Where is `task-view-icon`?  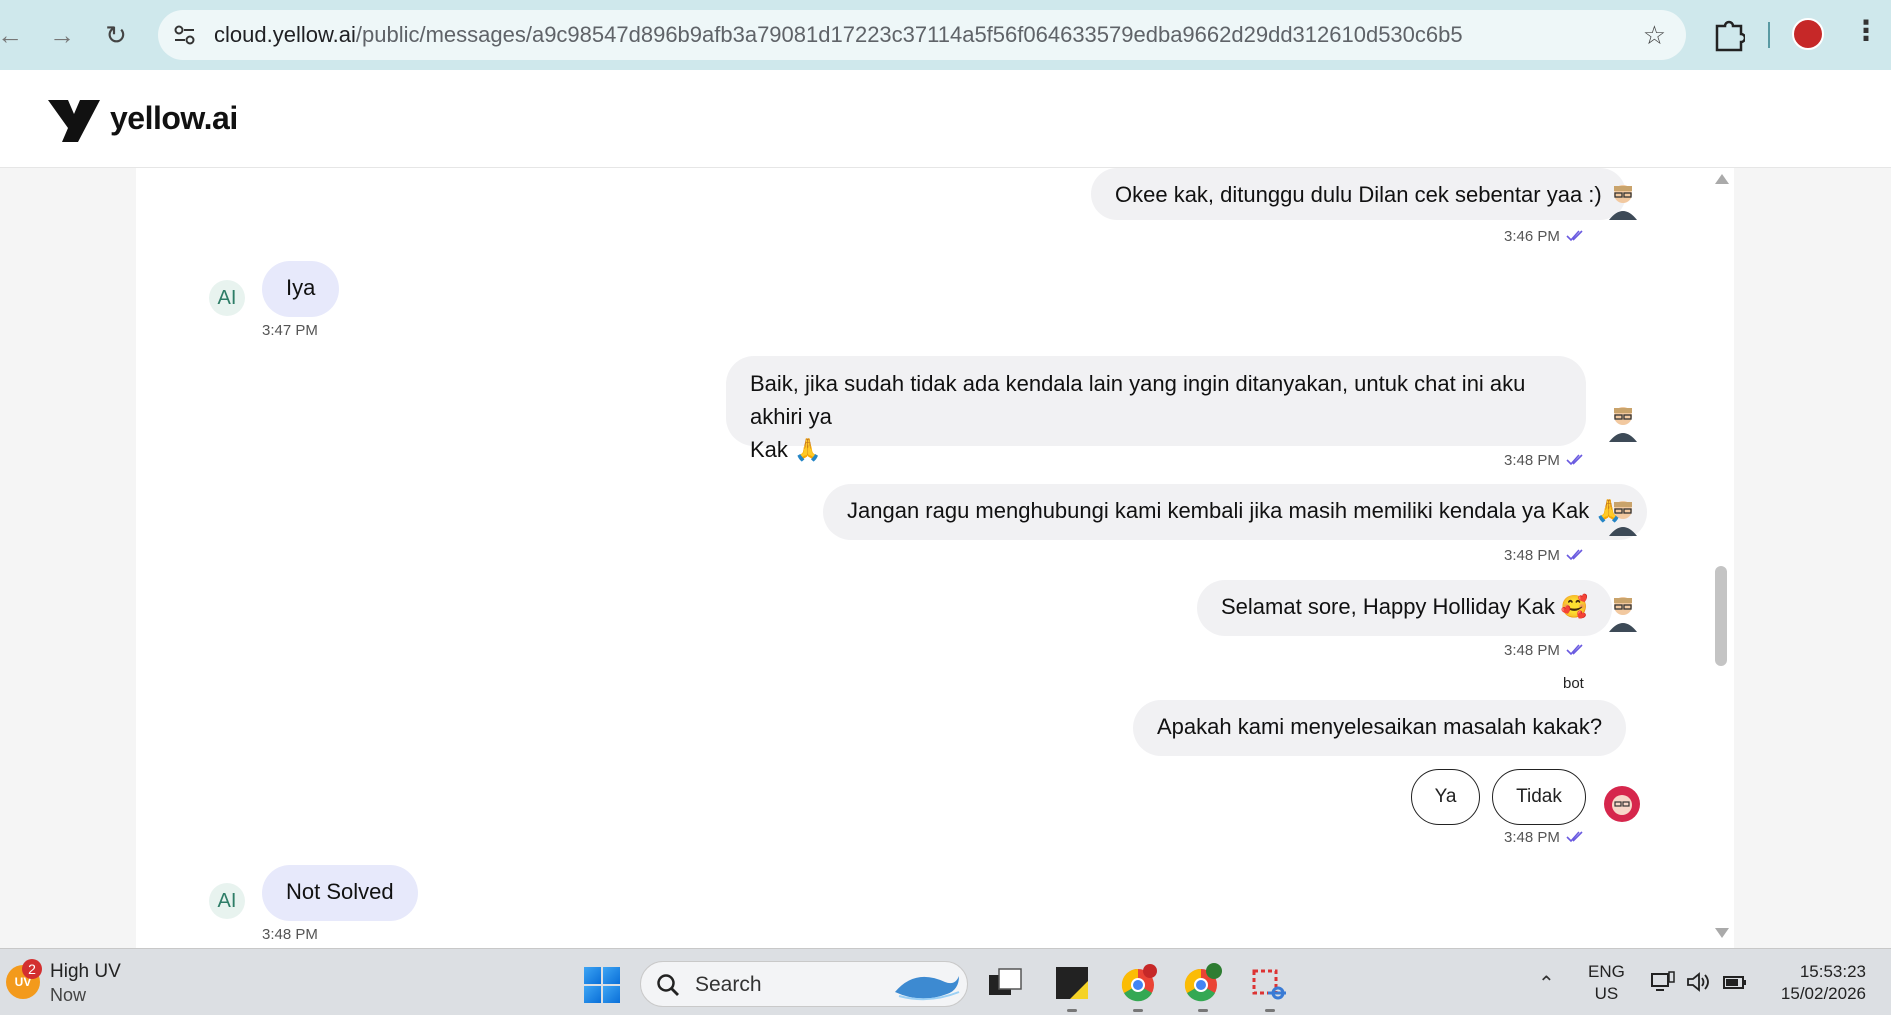 task-view-icon is located at coordinates (1005, 983).